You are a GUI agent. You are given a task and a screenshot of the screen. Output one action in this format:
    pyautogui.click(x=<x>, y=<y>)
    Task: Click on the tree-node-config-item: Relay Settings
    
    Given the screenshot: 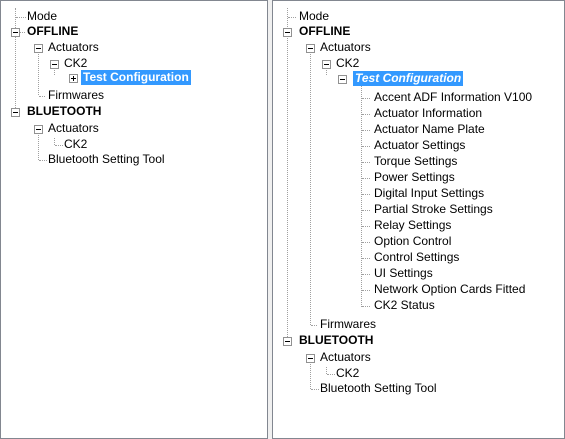 What is the action you would take?
    pyautogui.click(x=412, y=226)
    